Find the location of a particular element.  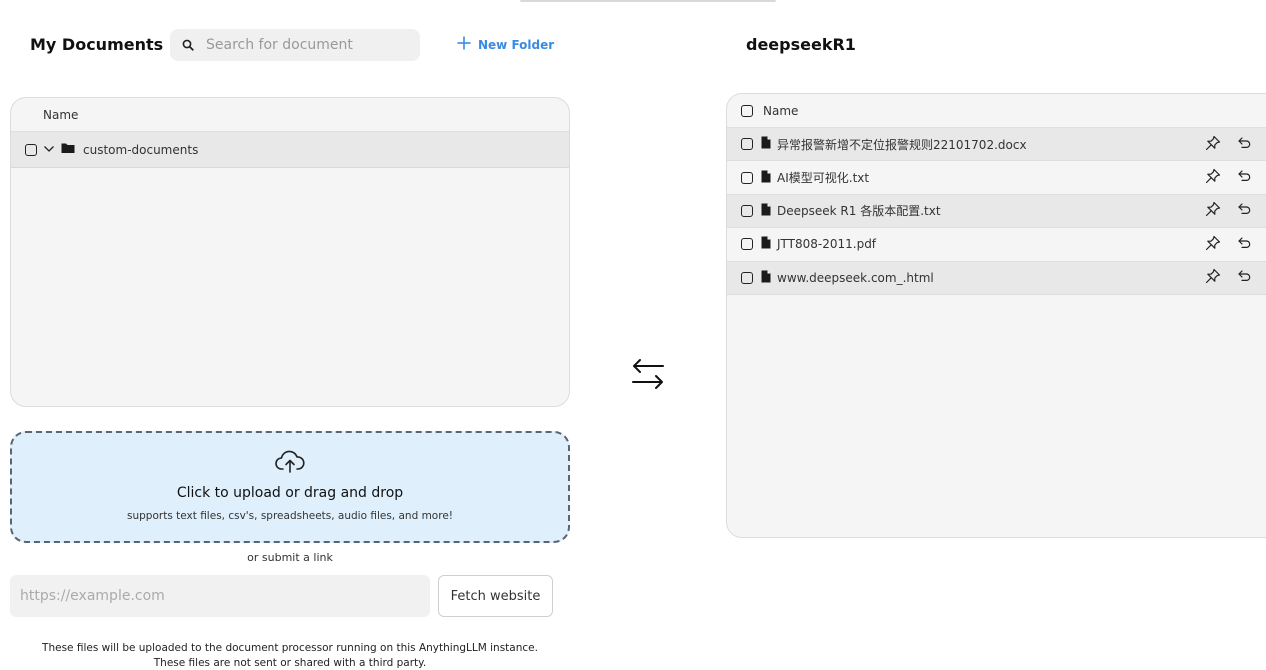

folder-icon is located at coordinates (68, 149).